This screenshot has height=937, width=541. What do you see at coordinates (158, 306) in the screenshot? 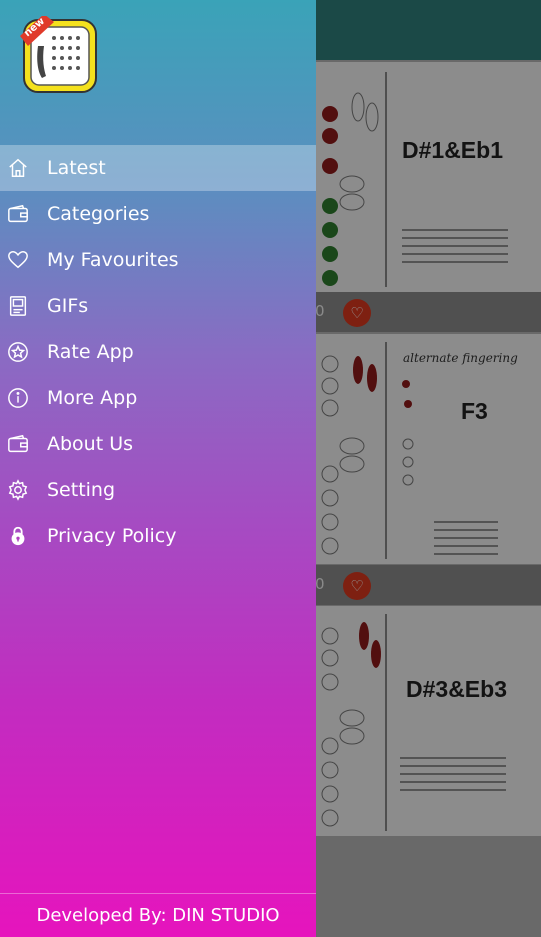
I see `menu-item-gifs: GIFs` at bounding box center [158, 306].